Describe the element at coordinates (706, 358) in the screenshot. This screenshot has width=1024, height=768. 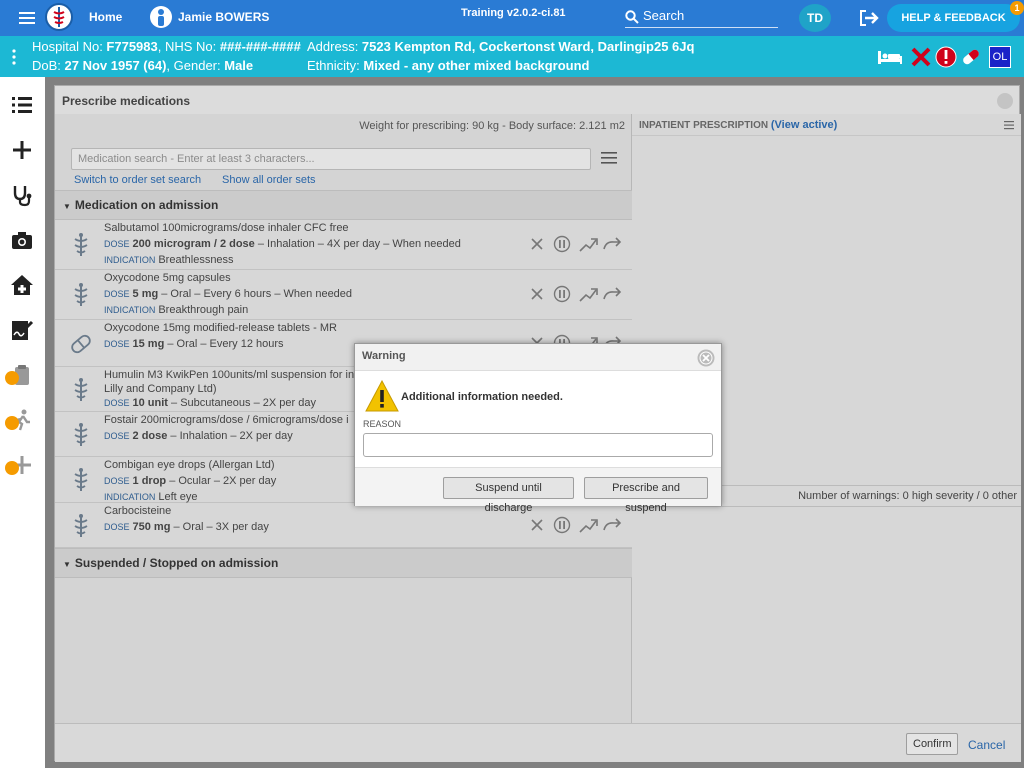
I see `warning-close-icon` at that location.